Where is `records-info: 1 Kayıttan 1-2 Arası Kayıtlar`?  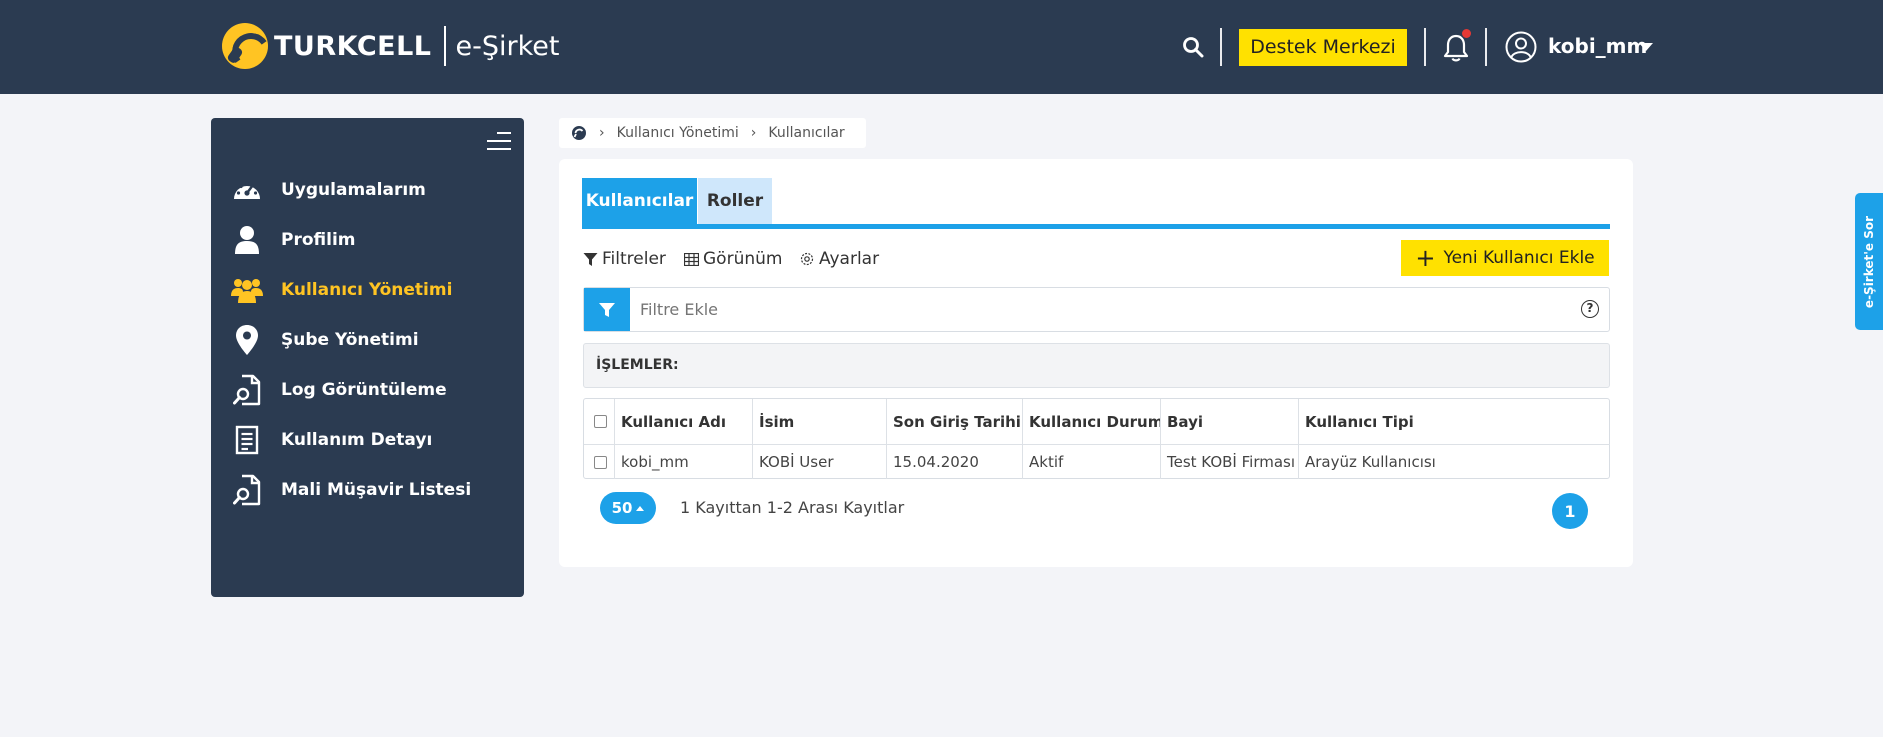 records-info: 1 Kayıttan 1-2 Arası Kayıtlar is located at coordinates (792, 507).